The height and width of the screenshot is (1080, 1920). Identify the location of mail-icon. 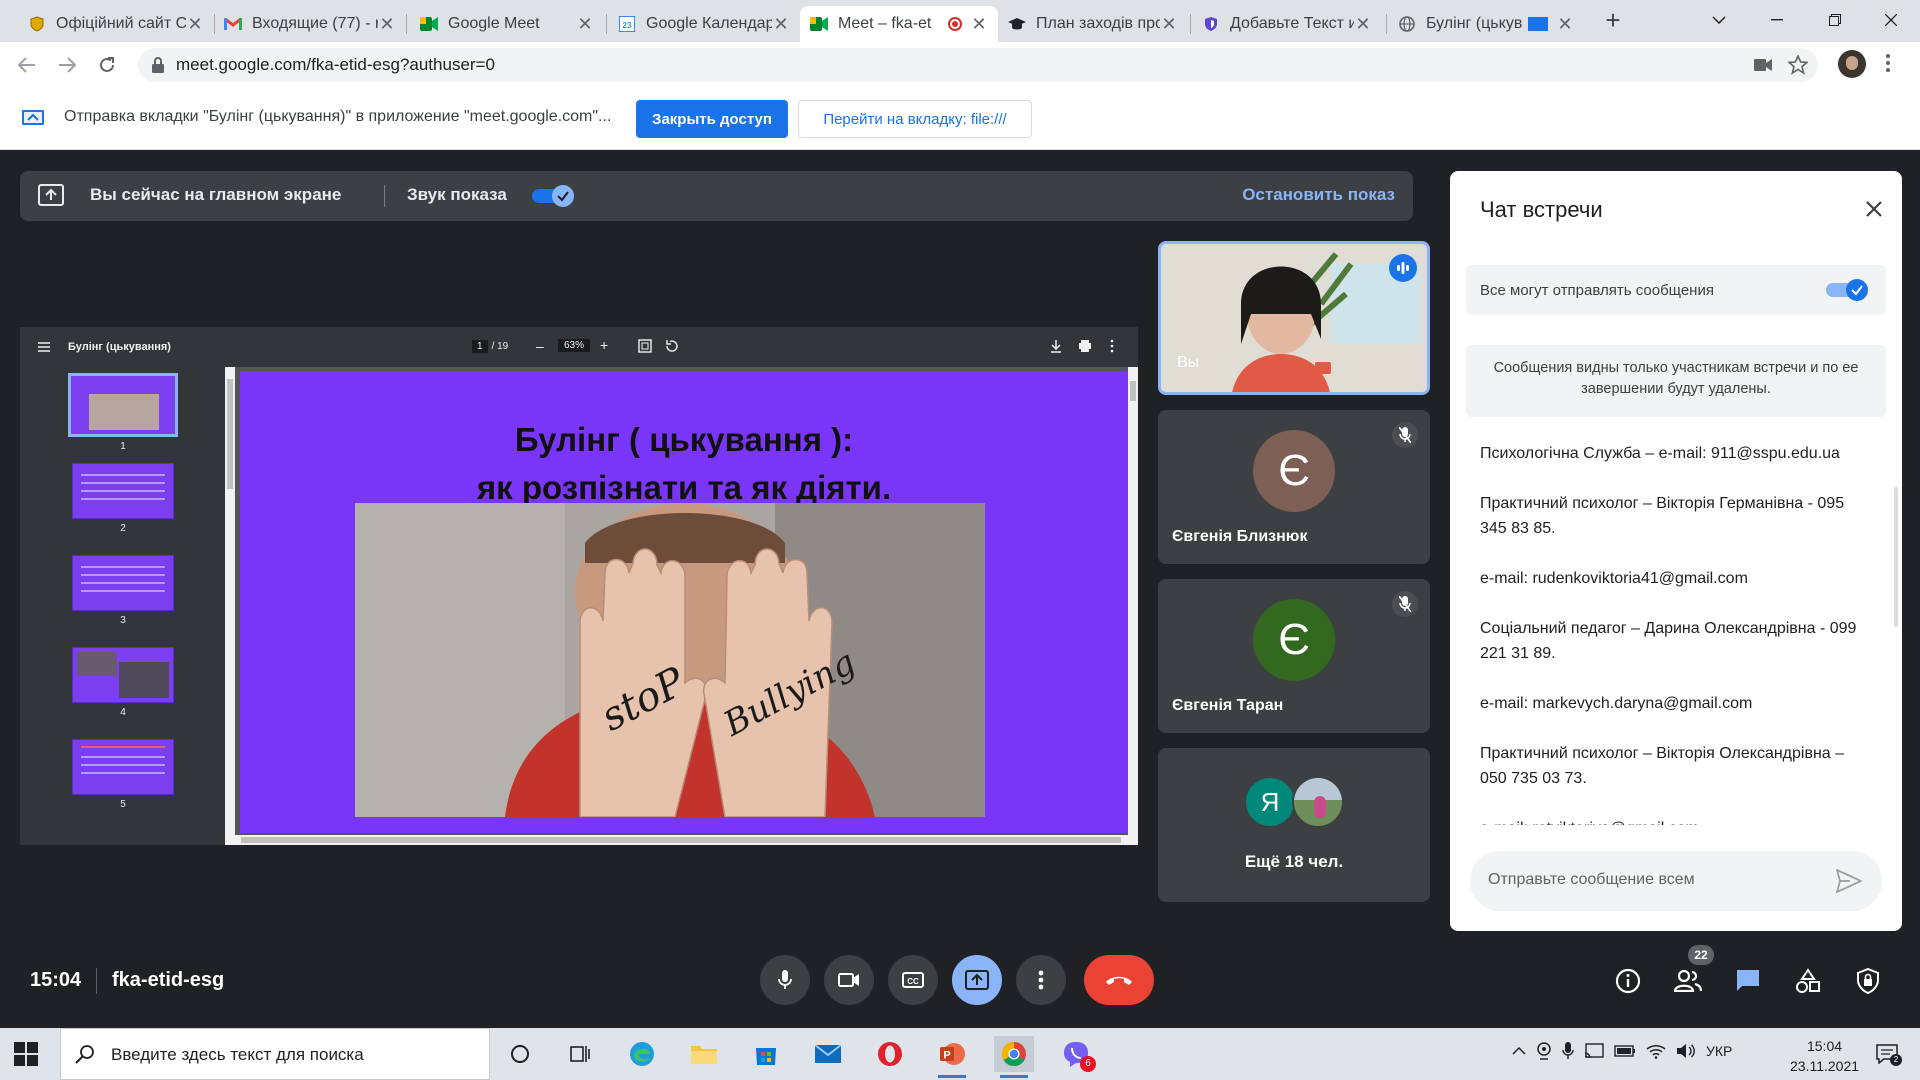
(828, 1054).